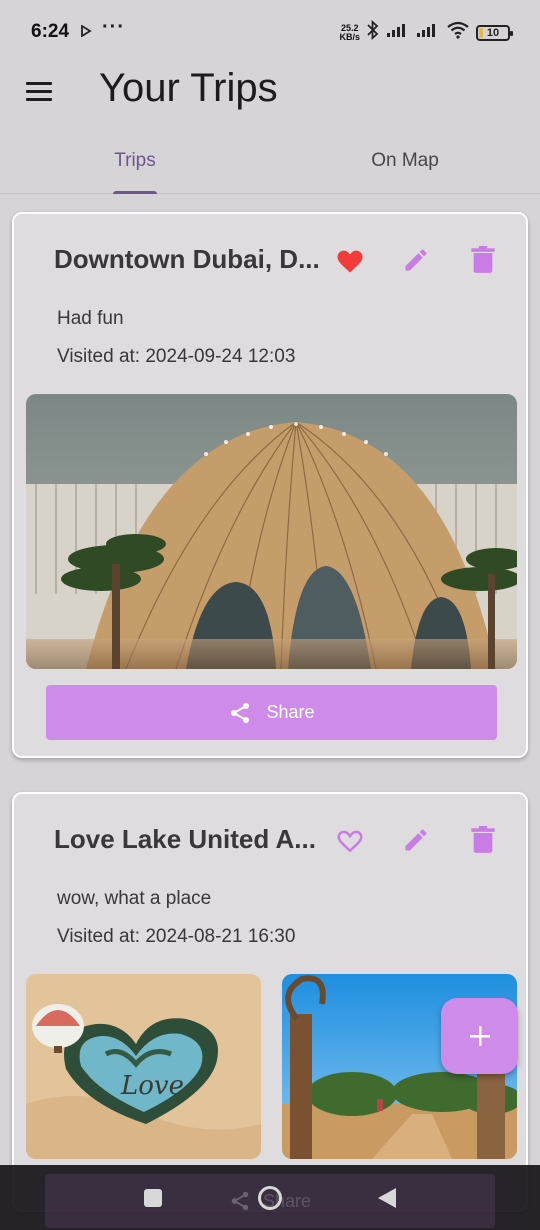 The width and height of the screenshot is (540, 1230). I want to click on status-bar: 6:24 ··· 25.2 KB/s 10, so click(270, 31).